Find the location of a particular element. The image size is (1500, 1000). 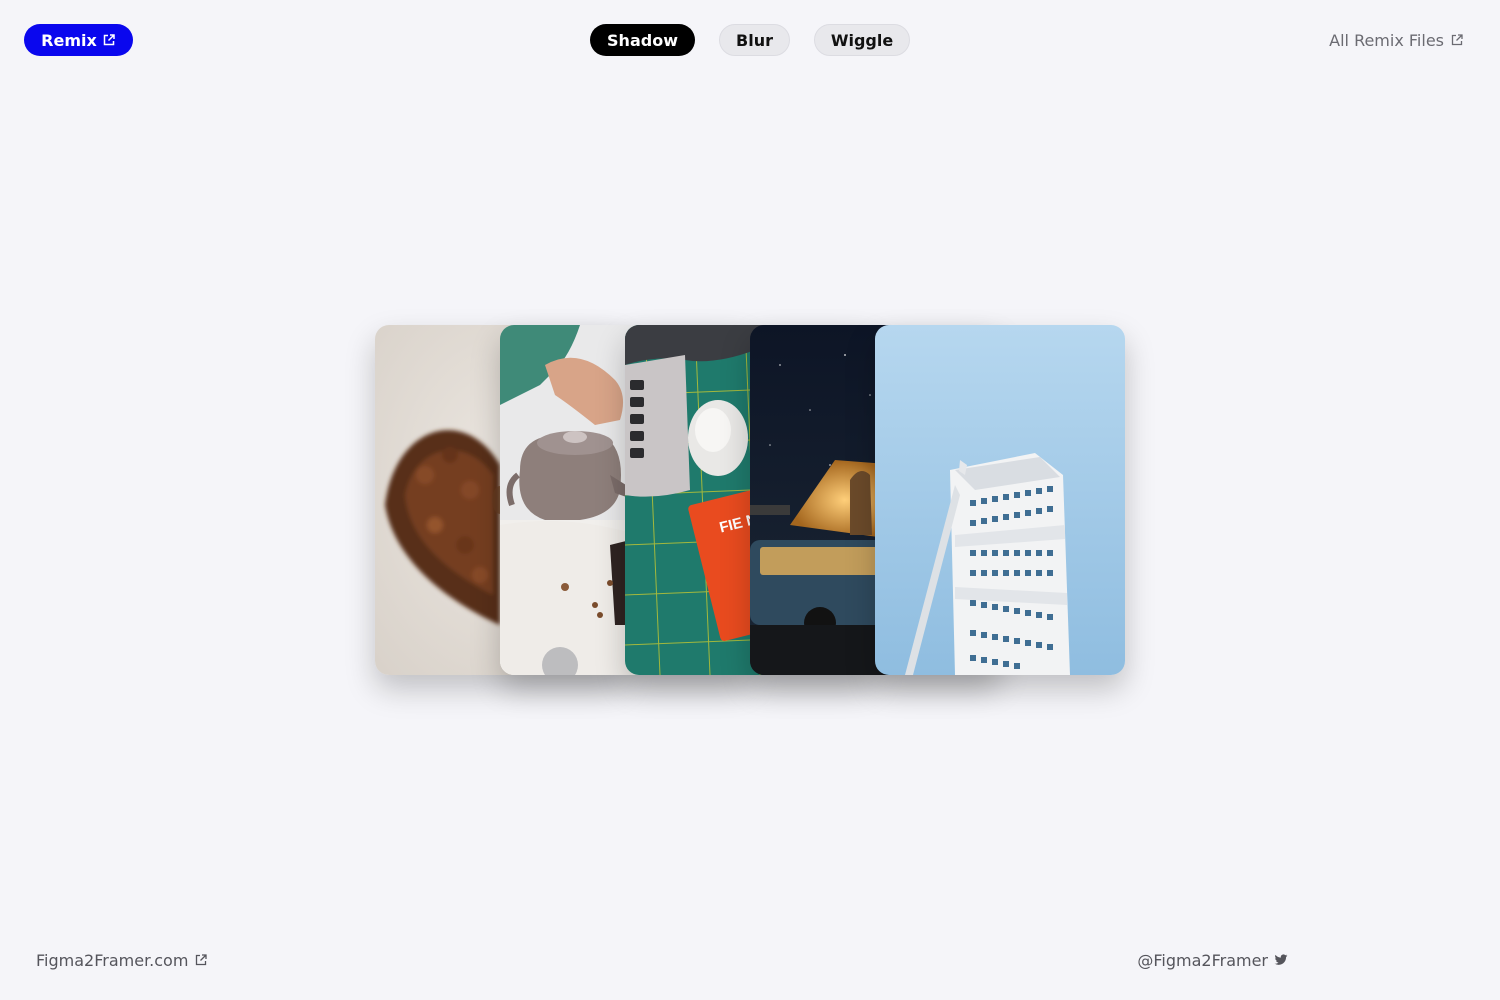

figma2framer-site-link: Figma2Framer.com is located at coordinates (122, 960).